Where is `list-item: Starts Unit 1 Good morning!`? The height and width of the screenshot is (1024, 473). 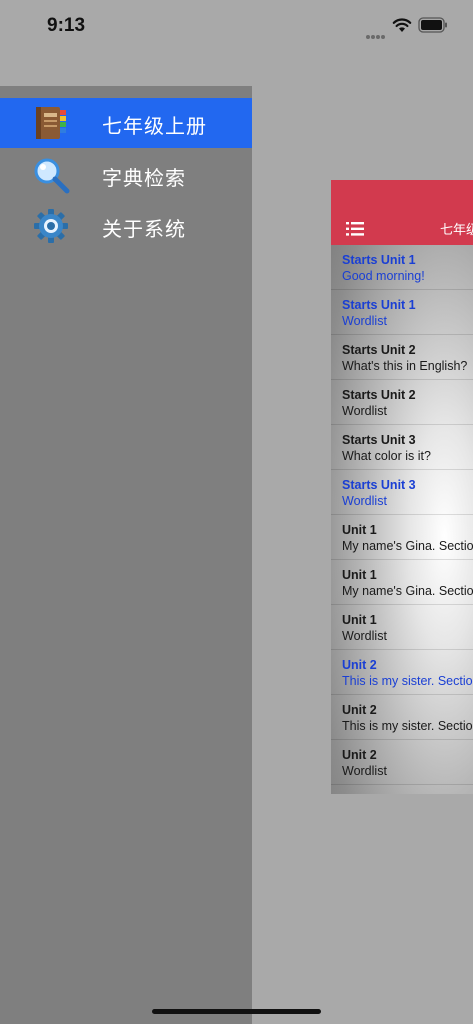 list-item: Starts Unit 1 Good morning! is located at coordinates (402, 267).